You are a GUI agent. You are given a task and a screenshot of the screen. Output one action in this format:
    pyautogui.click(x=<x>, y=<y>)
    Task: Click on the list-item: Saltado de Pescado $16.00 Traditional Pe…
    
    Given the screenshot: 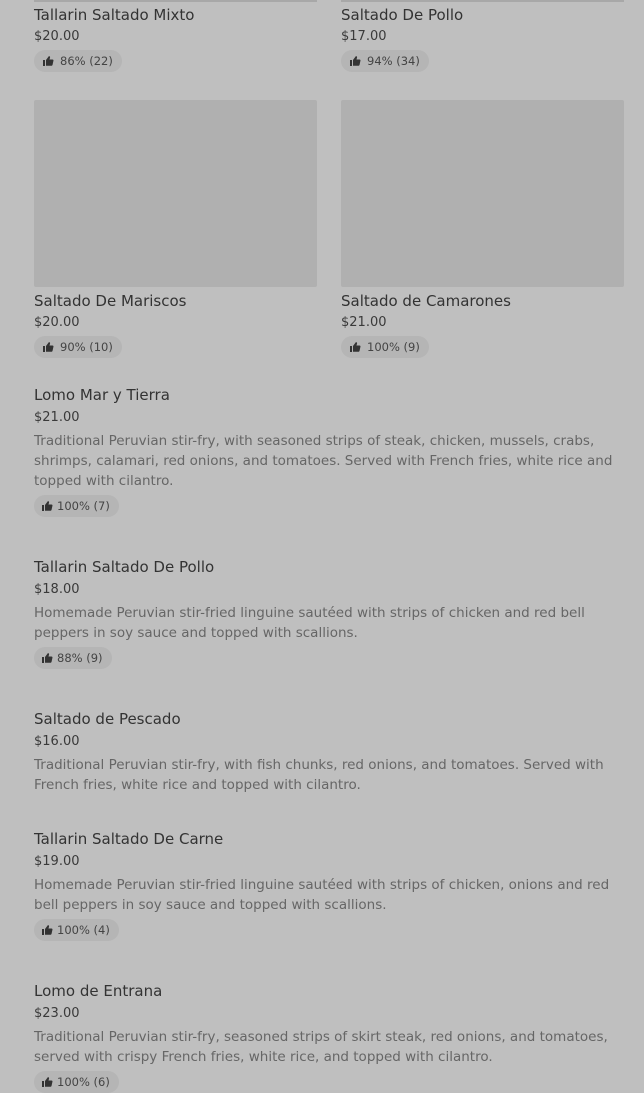 What is the action you would take?
    pyautogui.click(x=326, y=752)
    